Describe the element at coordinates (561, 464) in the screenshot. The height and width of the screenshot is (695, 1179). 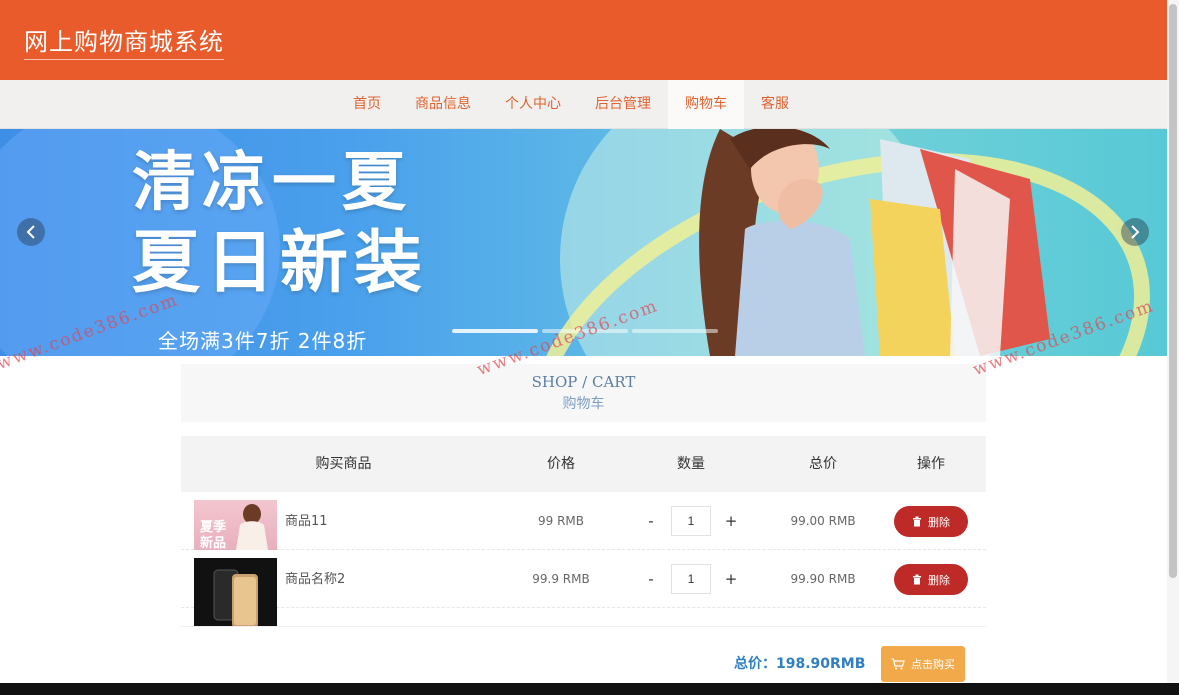
I see `column-header-price: 价格` at that location.